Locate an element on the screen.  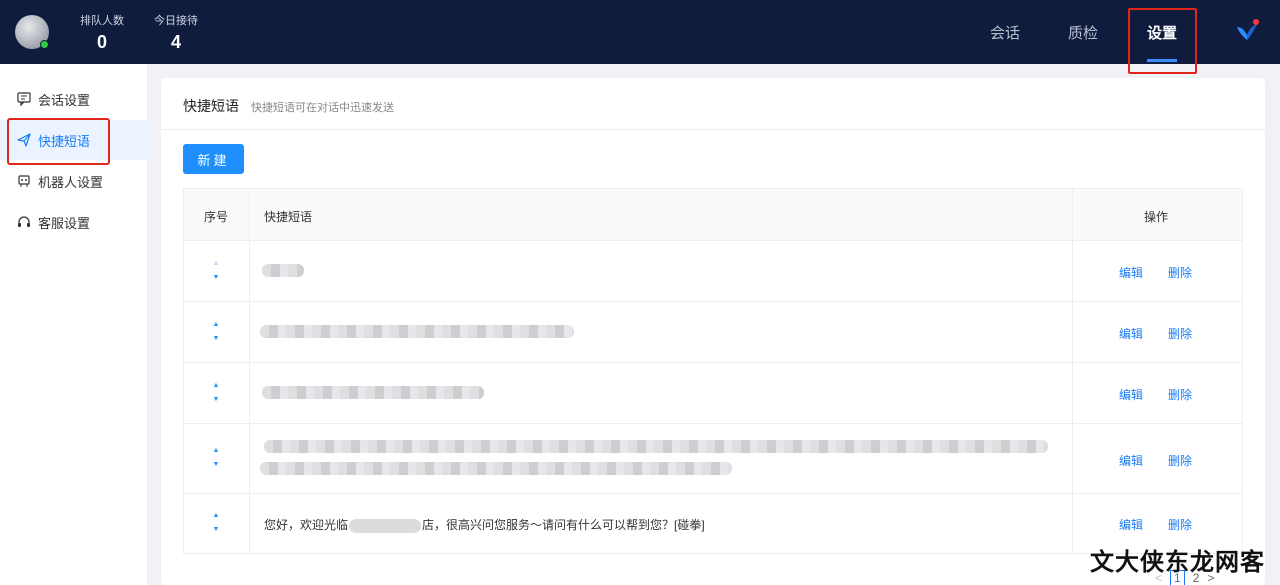
sidebar-item-robot-settings: 机器人设置 is located at coordinates (73, 181).